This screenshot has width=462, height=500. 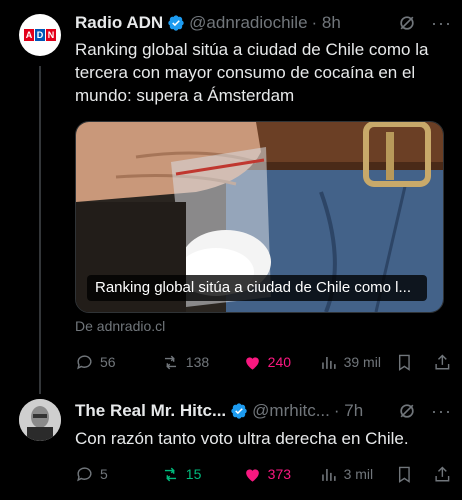 I want to click on views-count: 3 mil, so click(x=358, y=474).